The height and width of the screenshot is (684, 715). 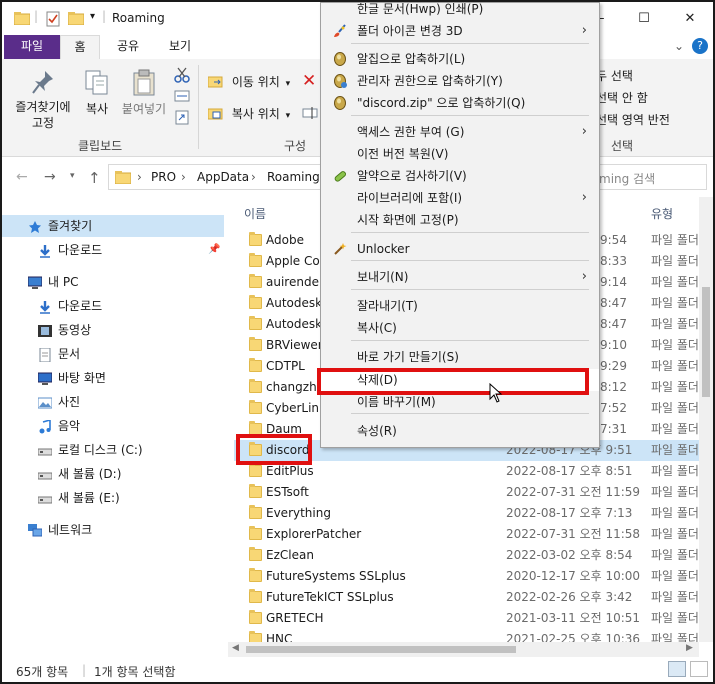 I want to click on copy-path-icon, so click(x=182, y=96).